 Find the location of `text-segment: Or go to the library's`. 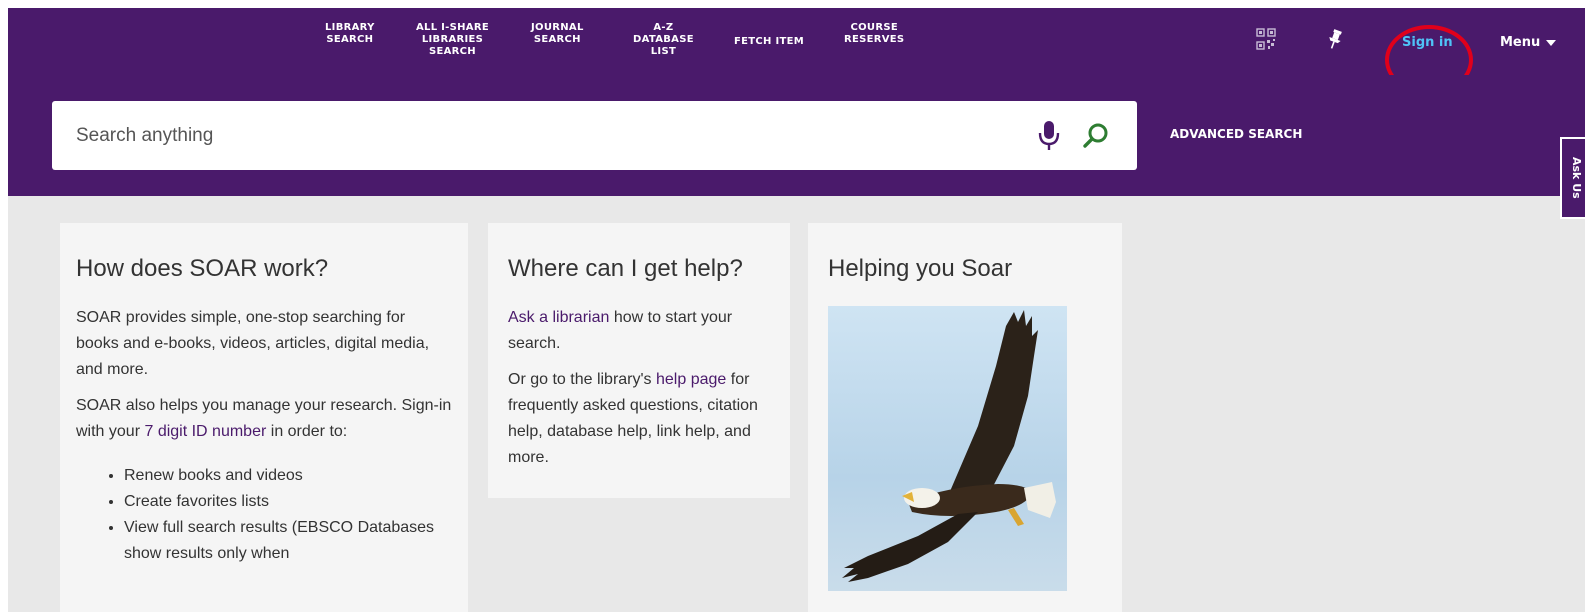

text-segment: Or go to the library's is located at coordinates (582, 379).